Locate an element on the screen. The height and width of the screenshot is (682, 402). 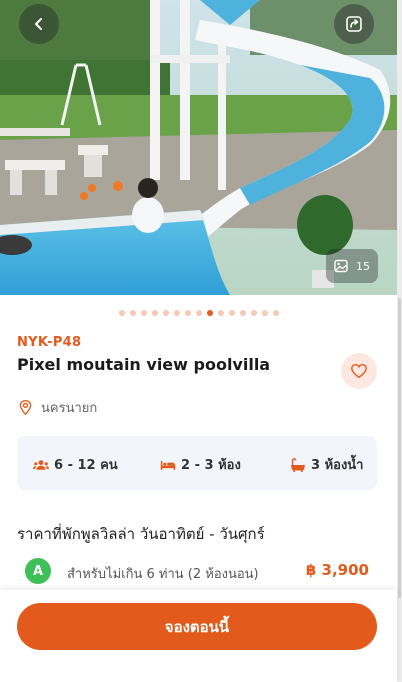
spec-guests: 6 - 12 คน is located at coordinates (75, 464).